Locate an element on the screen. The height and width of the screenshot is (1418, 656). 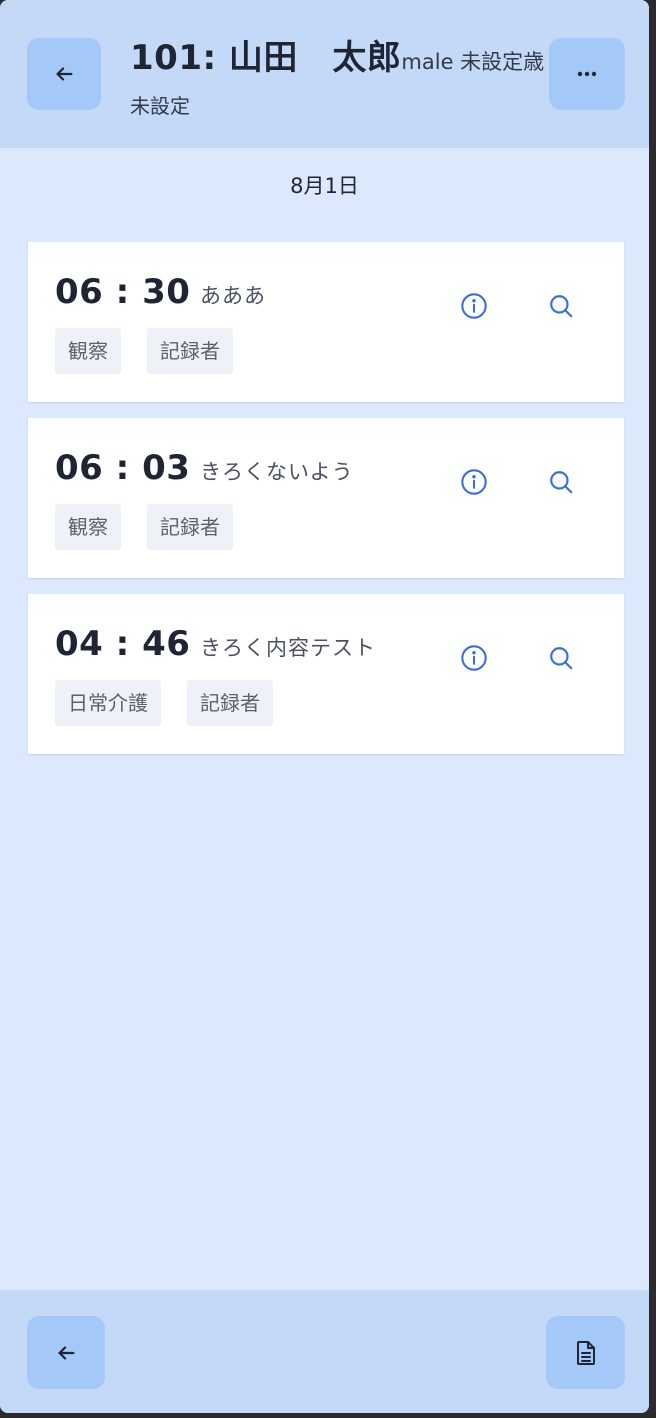
footer-back-button is located at coordinates (66, 1352).